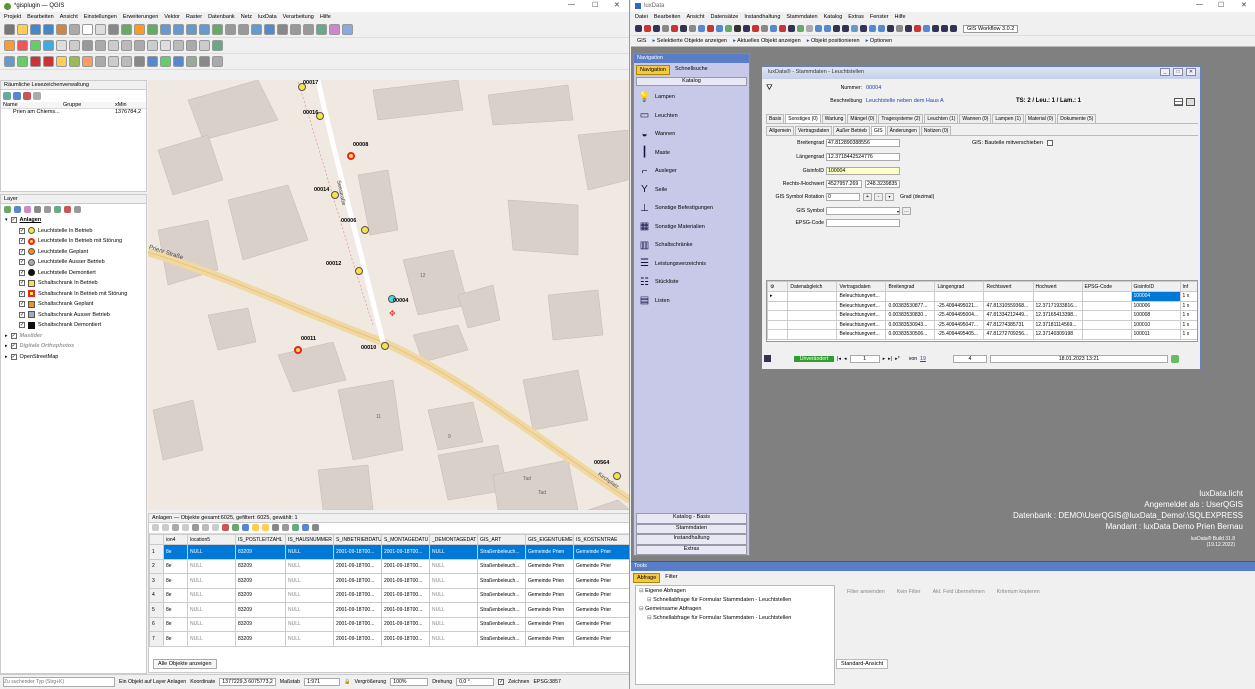  What do you see at coordinates (691, 245) in the screenshot?
I see `nav-item: ▥ Schaltschränke` at bounding box center [691, 245].